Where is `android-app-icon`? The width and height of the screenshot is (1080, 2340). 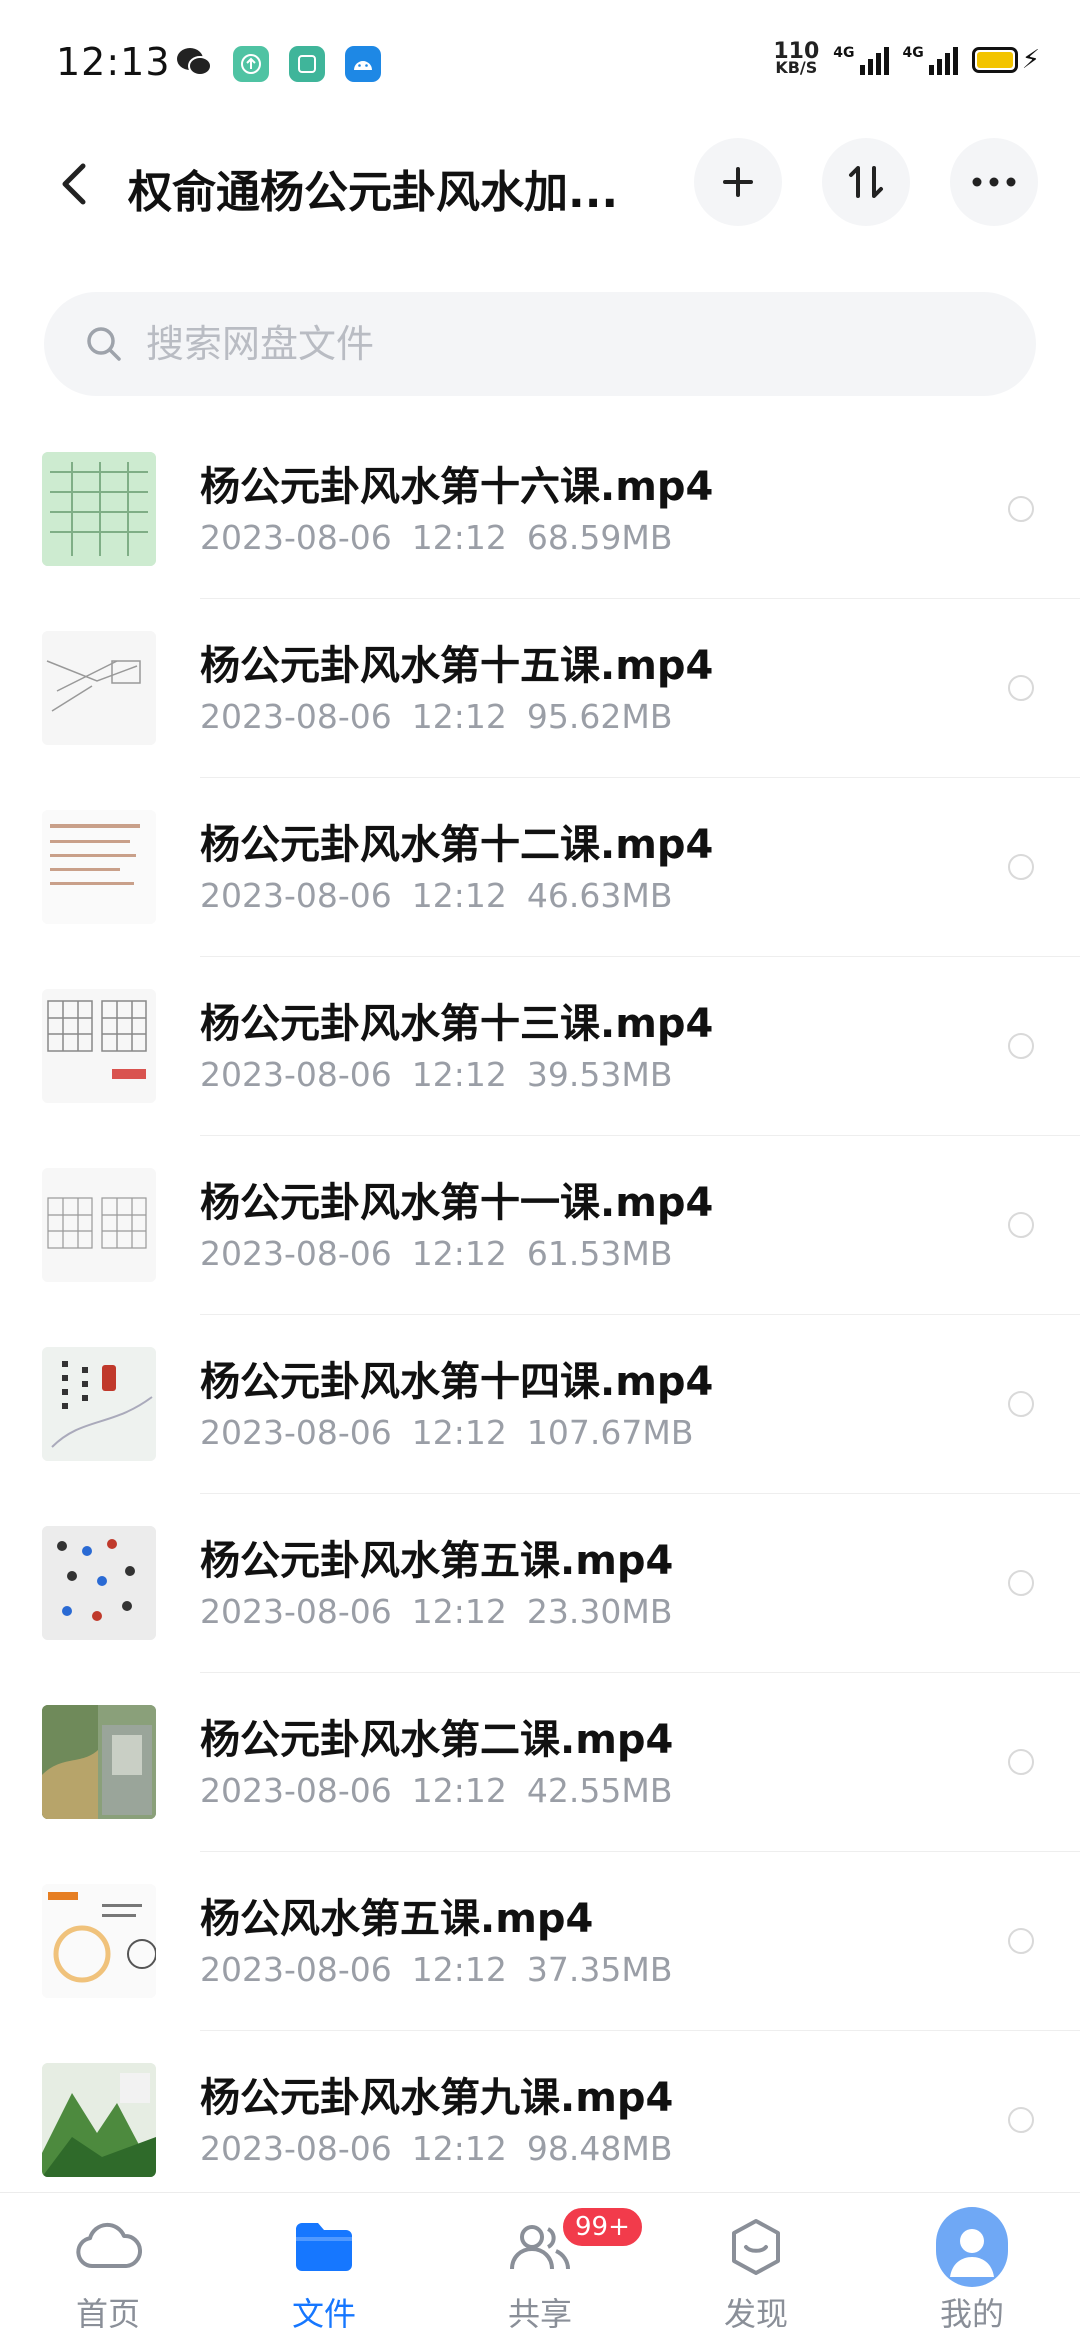
android-app-icon is located at coordinates (363, 64).